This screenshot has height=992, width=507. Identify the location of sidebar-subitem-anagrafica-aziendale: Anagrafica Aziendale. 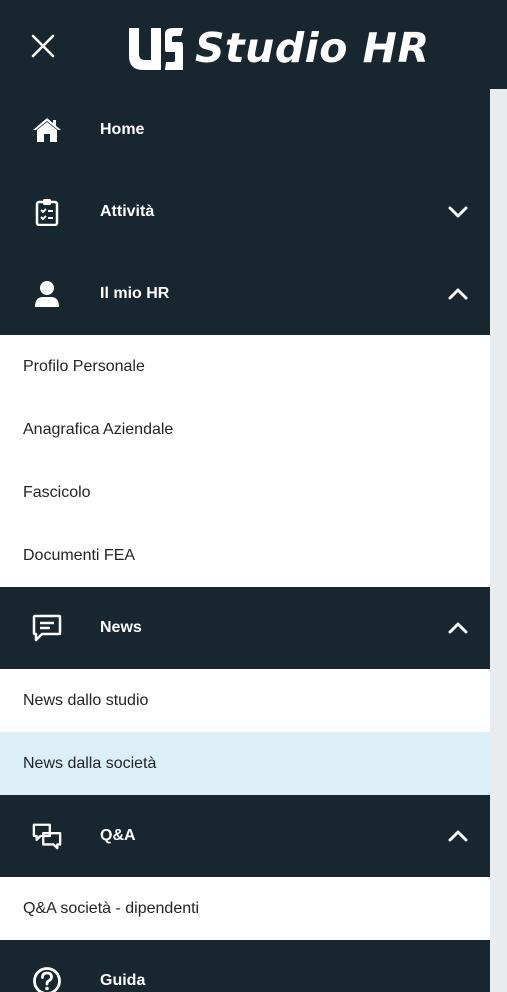
(245, 429).